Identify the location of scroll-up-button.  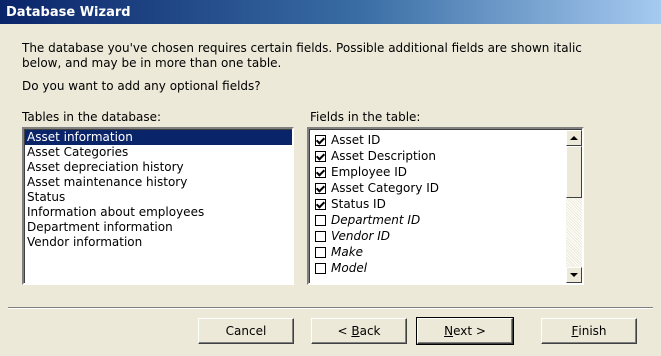
(574, 138).